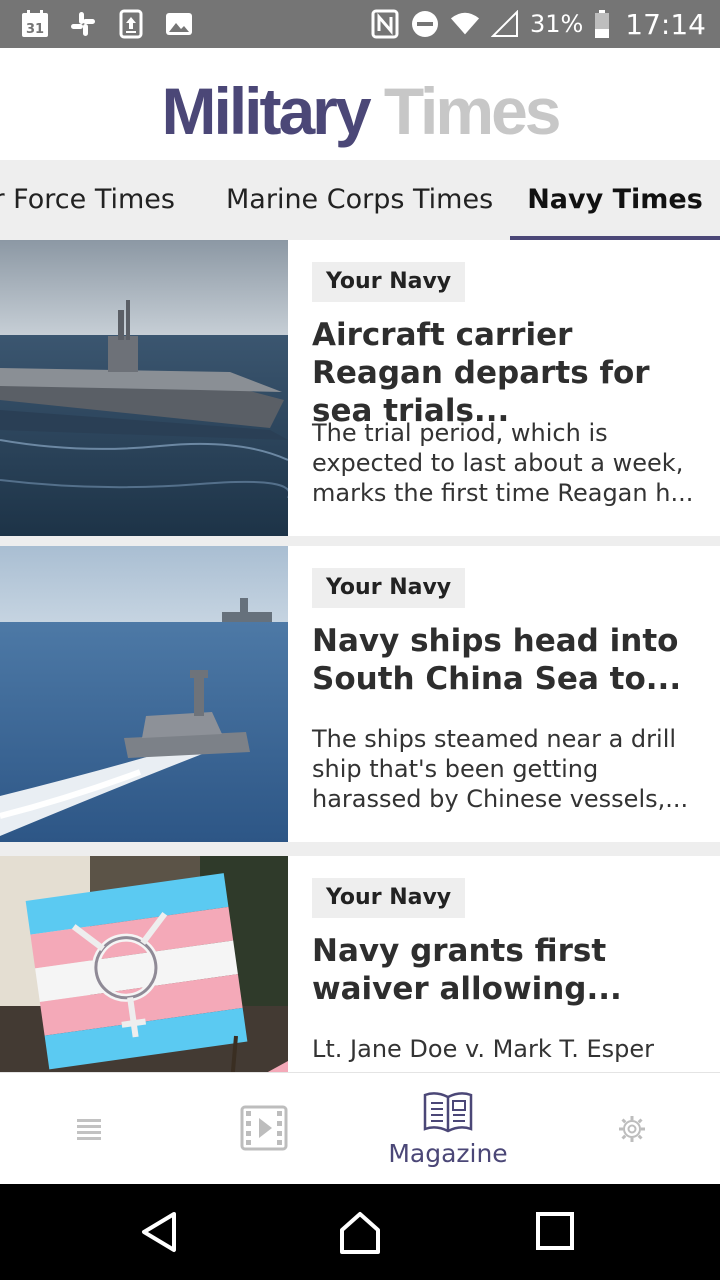 This screenshot has height=1280, width=720. I want to click on back-icon, so click(159, 1232).